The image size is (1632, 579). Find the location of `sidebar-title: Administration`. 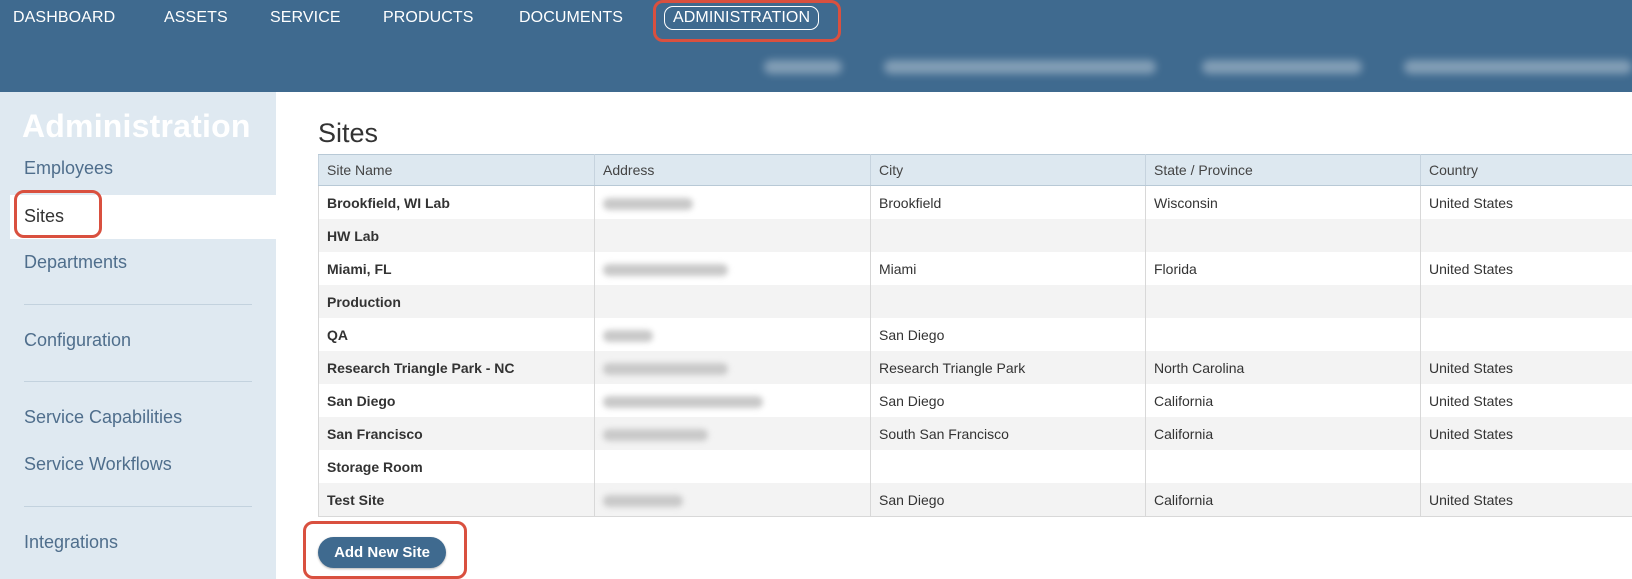

sidebar-title: Administration is located at coordinates (136, 126).